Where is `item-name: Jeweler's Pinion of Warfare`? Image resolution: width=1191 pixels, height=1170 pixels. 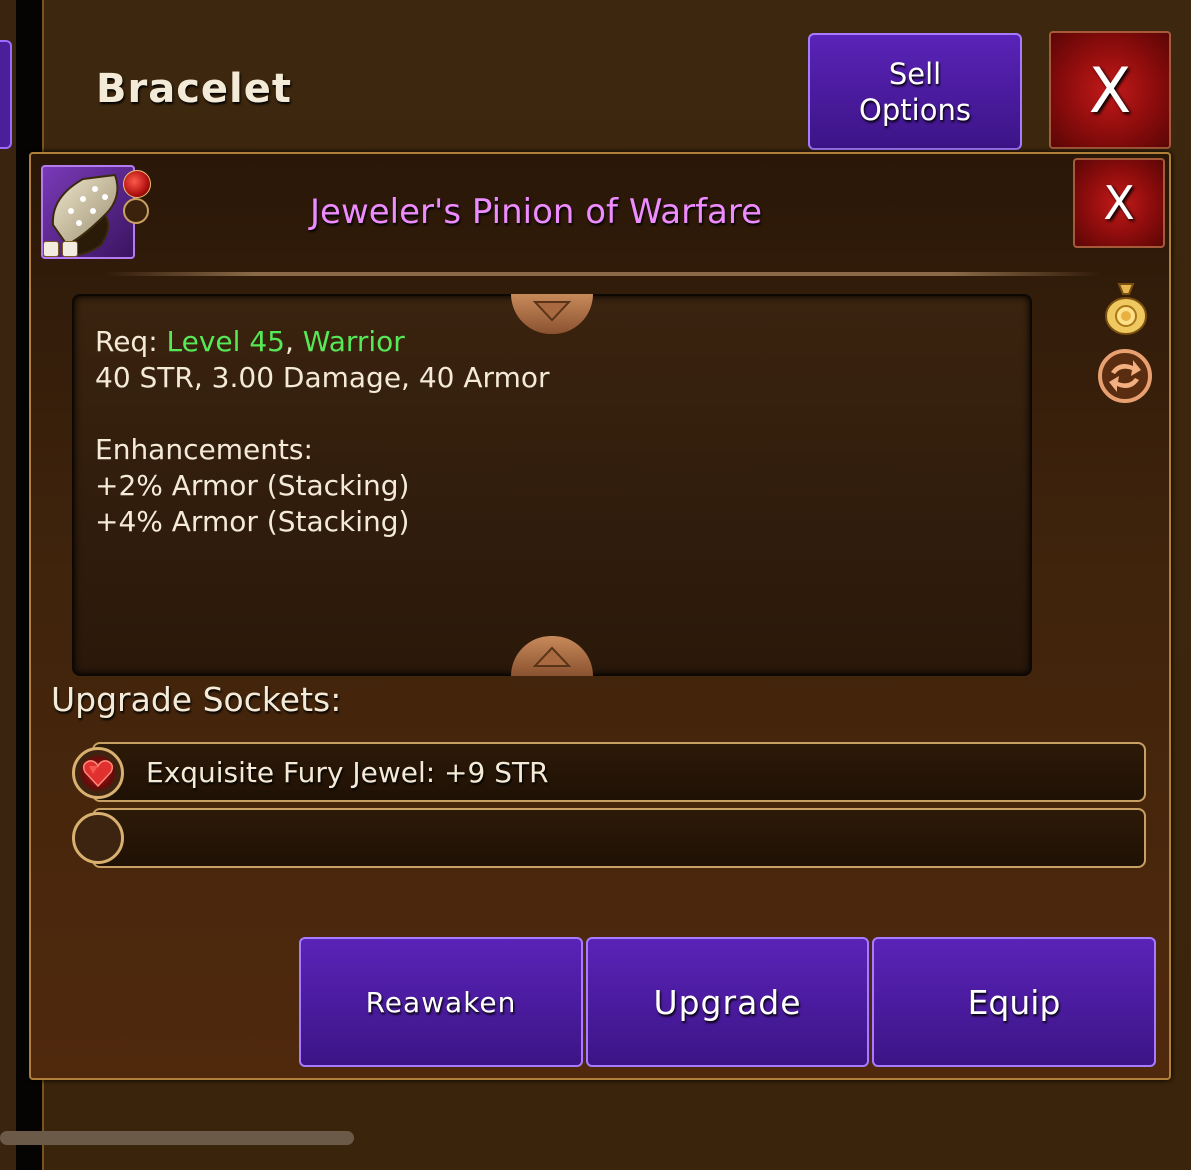
item-name: Jeweler's Pinion of Warfare is located at coordinates (536, 212).